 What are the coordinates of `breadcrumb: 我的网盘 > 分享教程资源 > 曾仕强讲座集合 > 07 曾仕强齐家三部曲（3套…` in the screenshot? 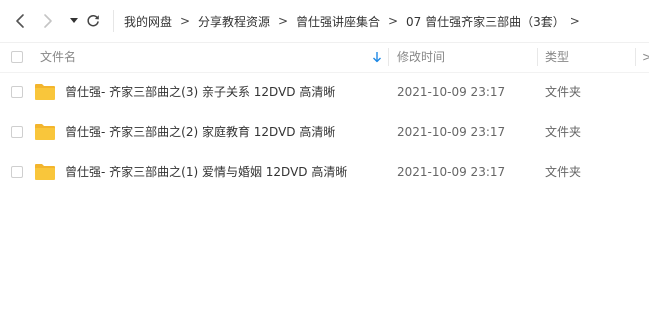 It's located at (354, 21).